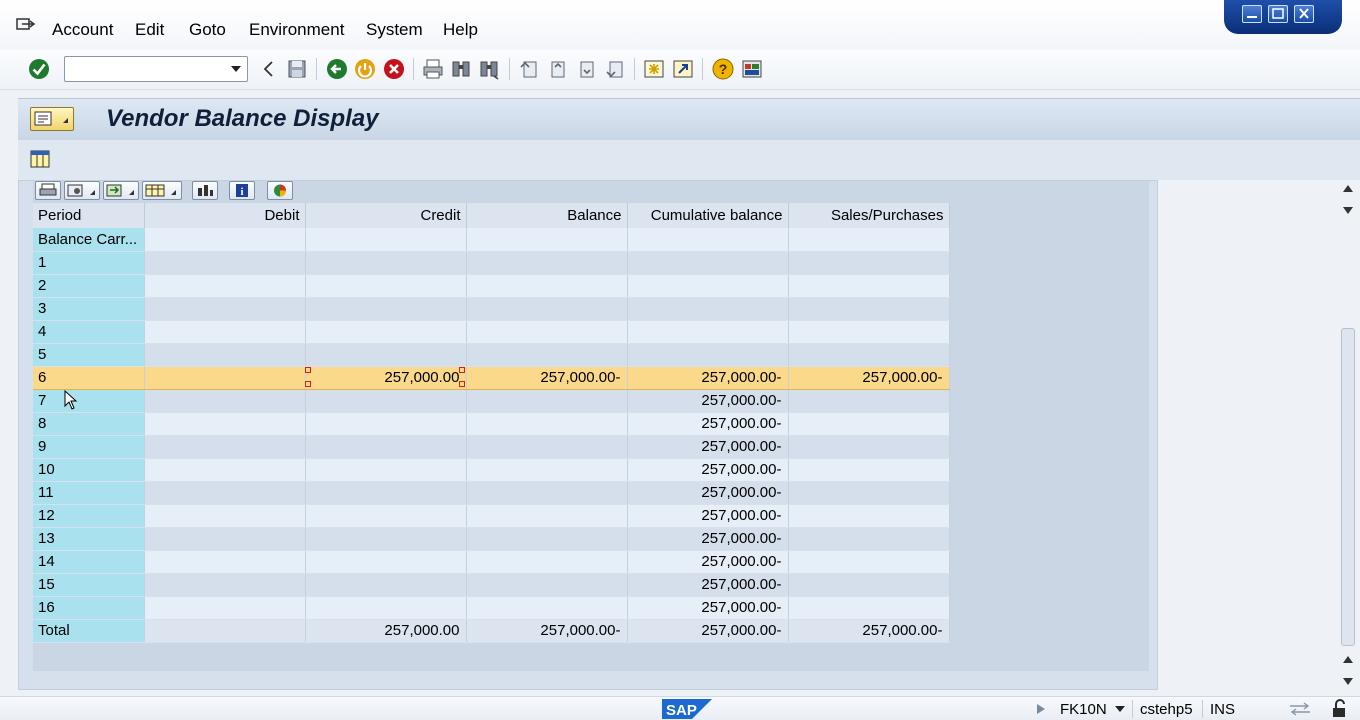  I want to click on sales-purchases-cell: 257,000.00-, so click(869, 631).